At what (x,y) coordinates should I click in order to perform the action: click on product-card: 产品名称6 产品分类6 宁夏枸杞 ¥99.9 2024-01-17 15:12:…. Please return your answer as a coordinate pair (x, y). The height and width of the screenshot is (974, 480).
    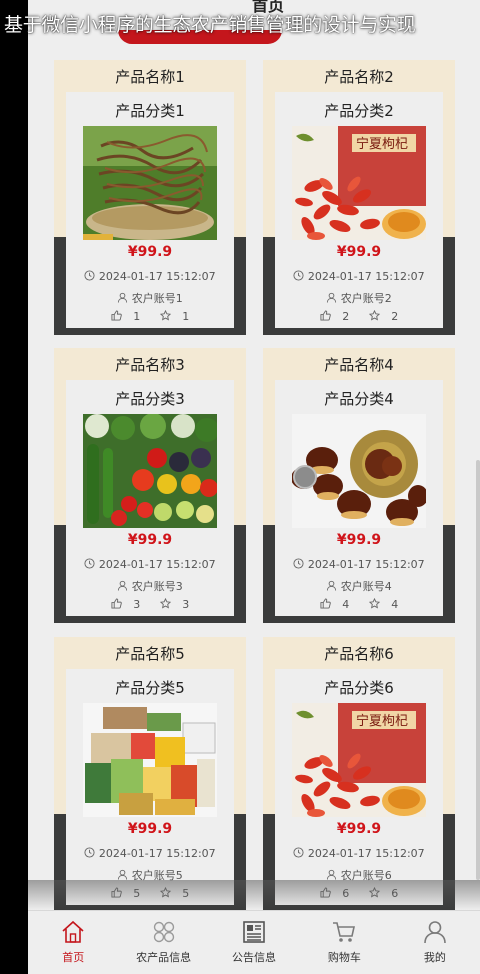
    Looking at the image, I should click on (359, 774).